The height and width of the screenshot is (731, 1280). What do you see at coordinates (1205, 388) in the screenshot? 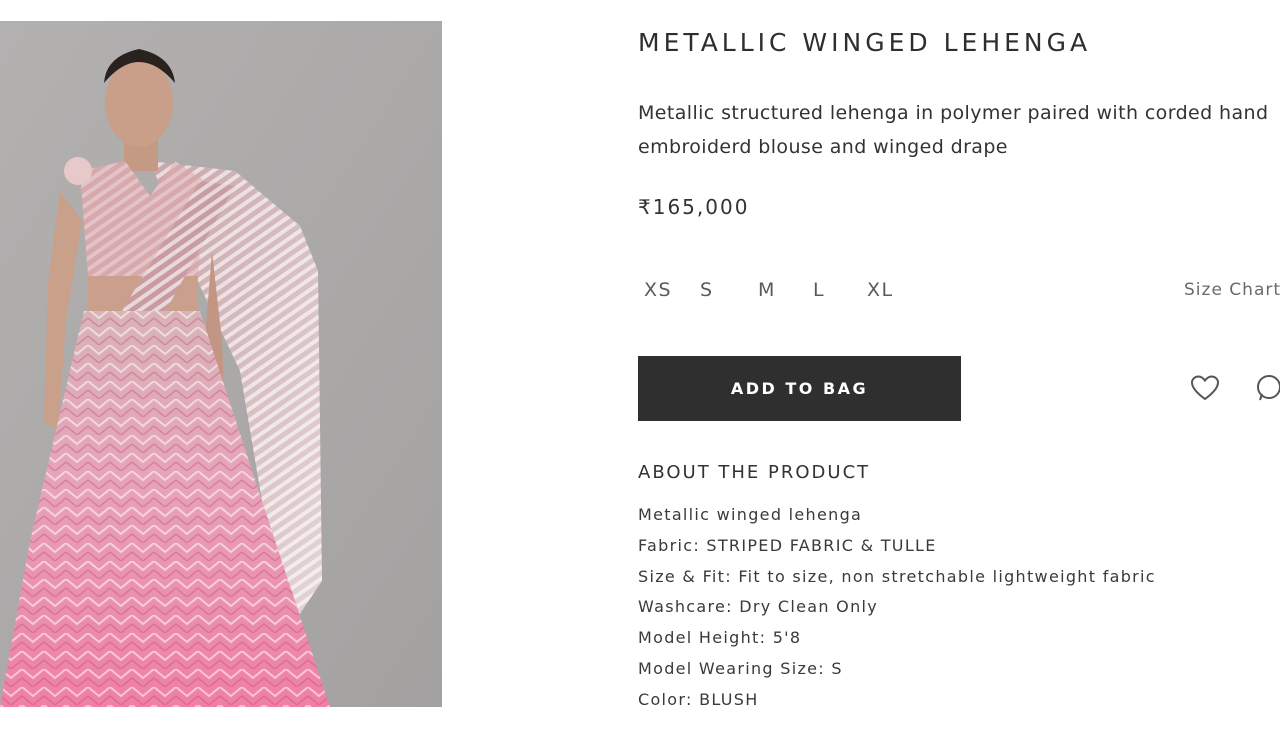
I see `heart-icon` at bounding box center [1205, 388].